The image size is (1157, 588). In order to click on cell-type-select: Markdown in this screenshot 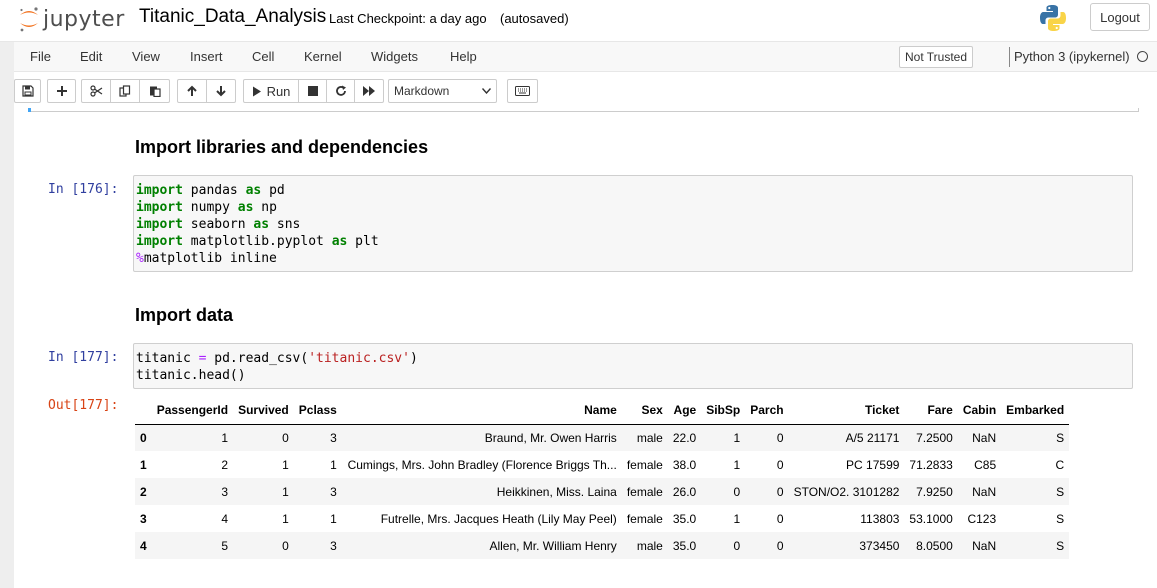, I will do `click(442, 91)`.